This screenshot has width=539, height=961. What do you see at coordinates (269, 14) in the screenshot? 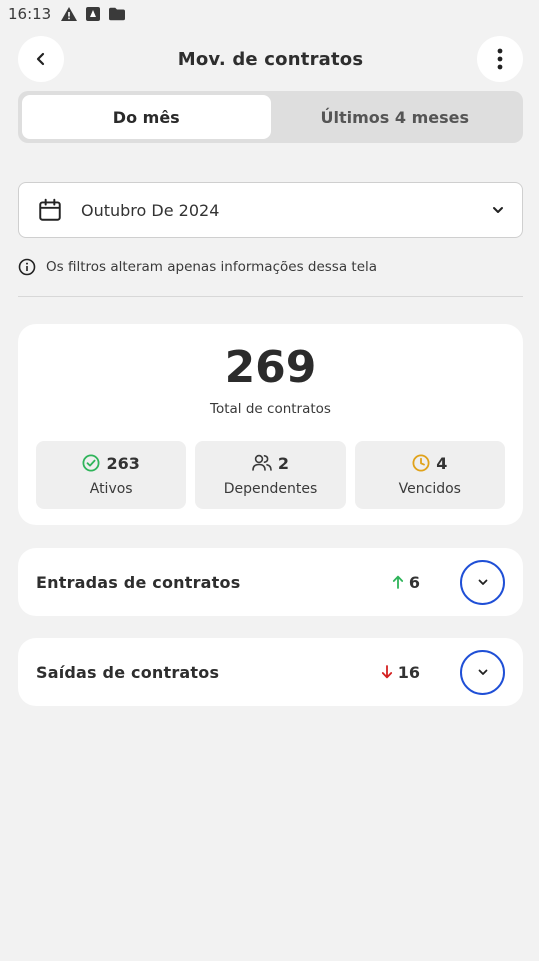
I see `status-bar: 16:13` at bounding box center [269, 14].